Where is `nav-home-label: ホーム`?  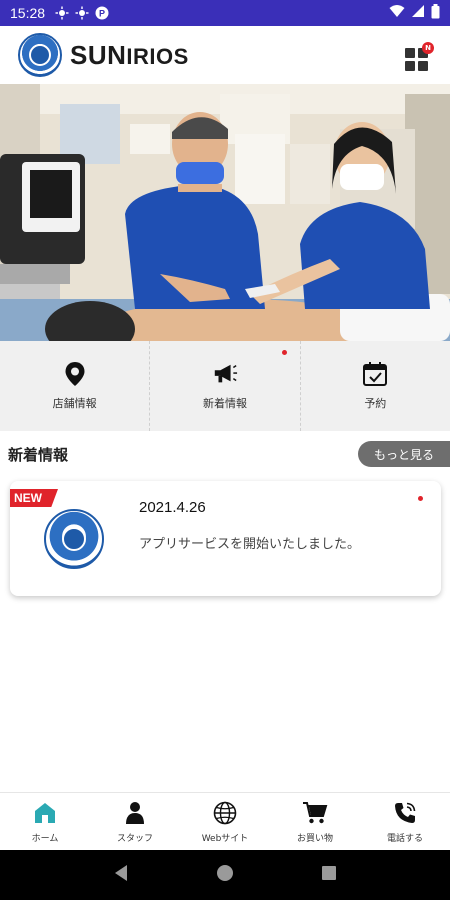
nav-home-label: ホーム is located at coordinates (45, 838).